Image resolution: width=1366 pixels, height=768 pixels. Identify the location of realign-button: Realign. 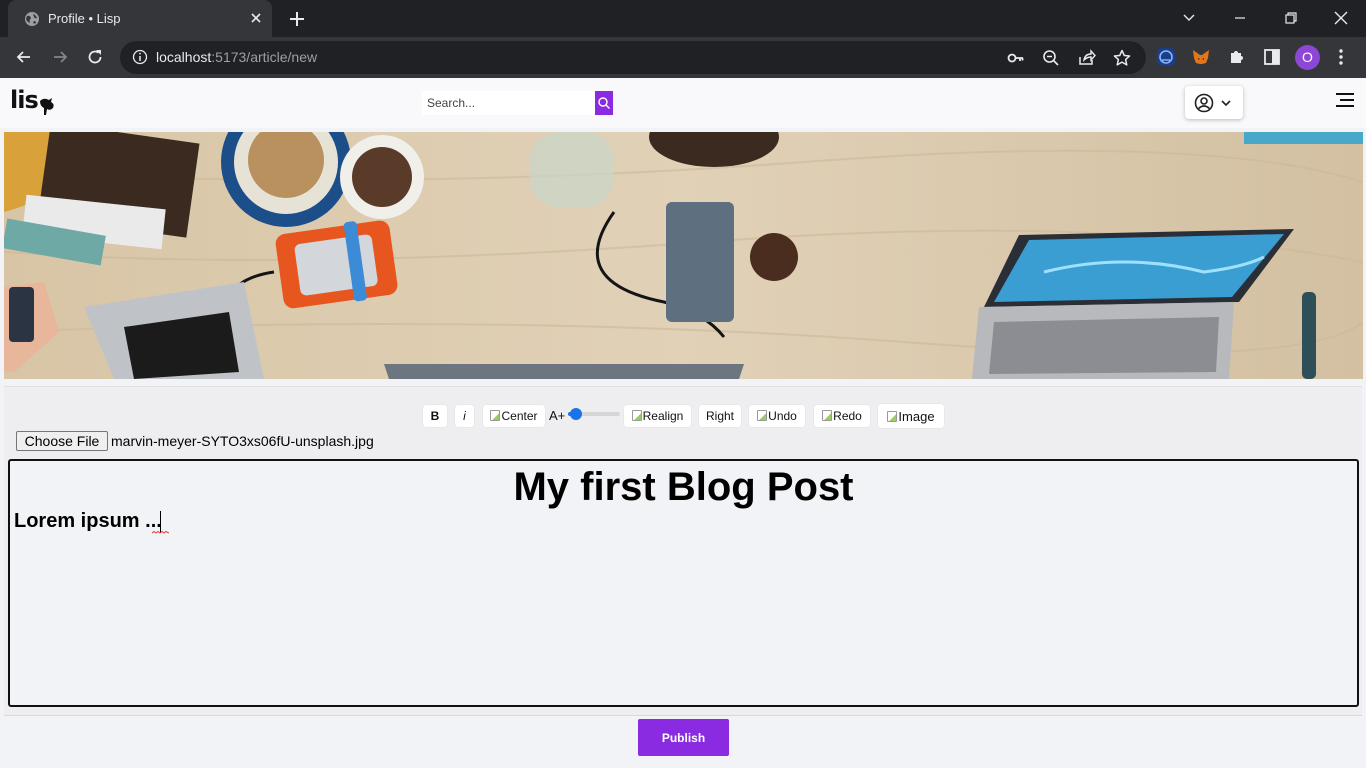
(657, 416).